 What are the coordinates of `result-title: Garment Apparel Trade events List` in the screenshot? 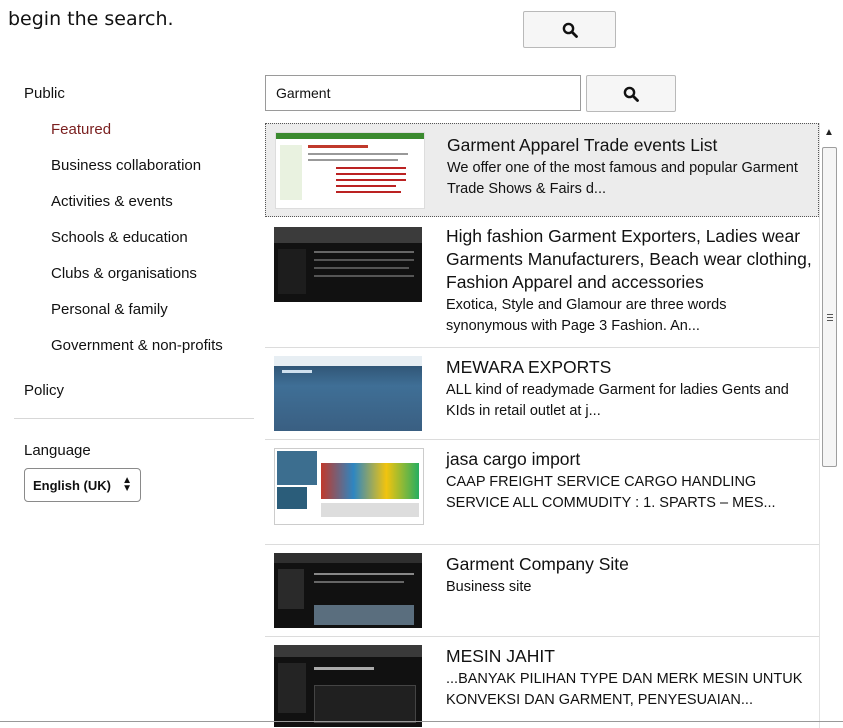 It's located at (631, 145).